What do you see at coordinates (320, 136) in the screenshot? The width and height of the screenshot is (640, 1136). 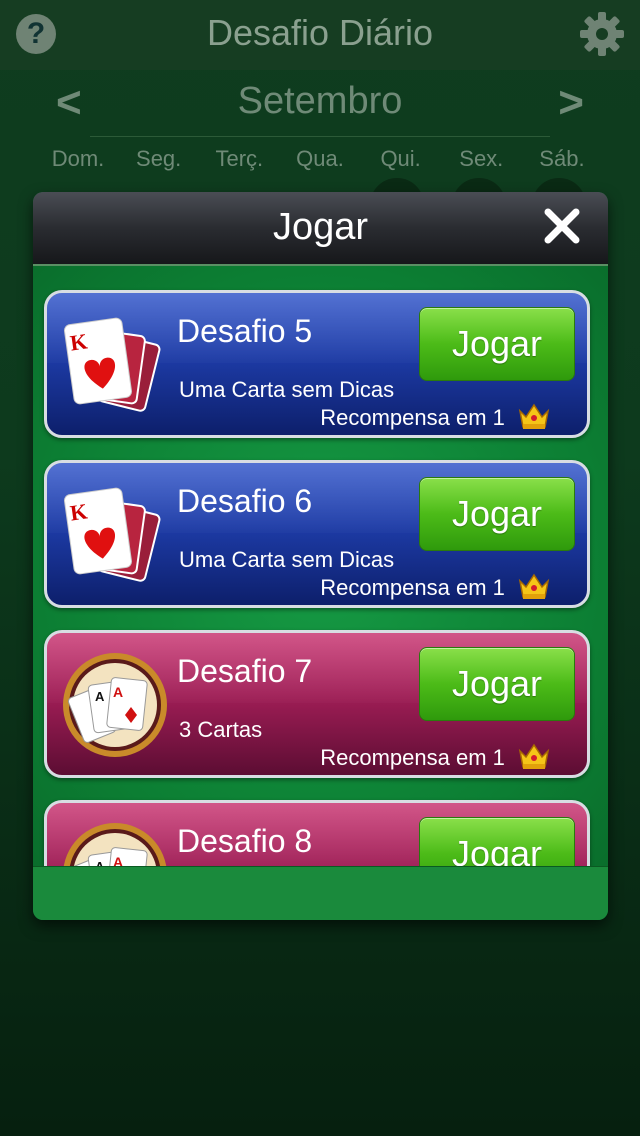 I see `divider` at bounding box center [320, 136].